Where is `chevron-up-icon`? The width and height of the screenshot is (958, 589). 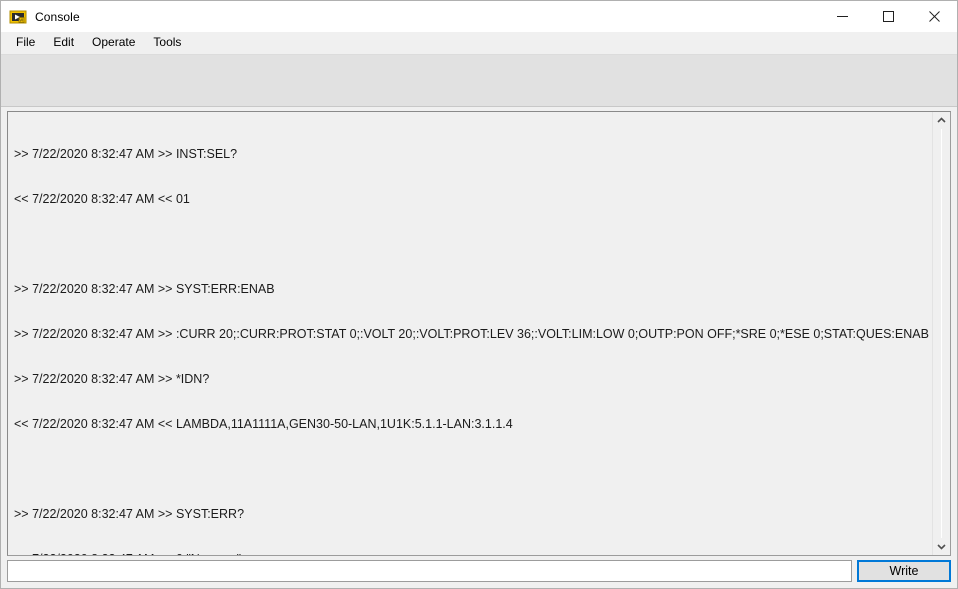 chevron-up-icon is located at coordinates (941, 120).